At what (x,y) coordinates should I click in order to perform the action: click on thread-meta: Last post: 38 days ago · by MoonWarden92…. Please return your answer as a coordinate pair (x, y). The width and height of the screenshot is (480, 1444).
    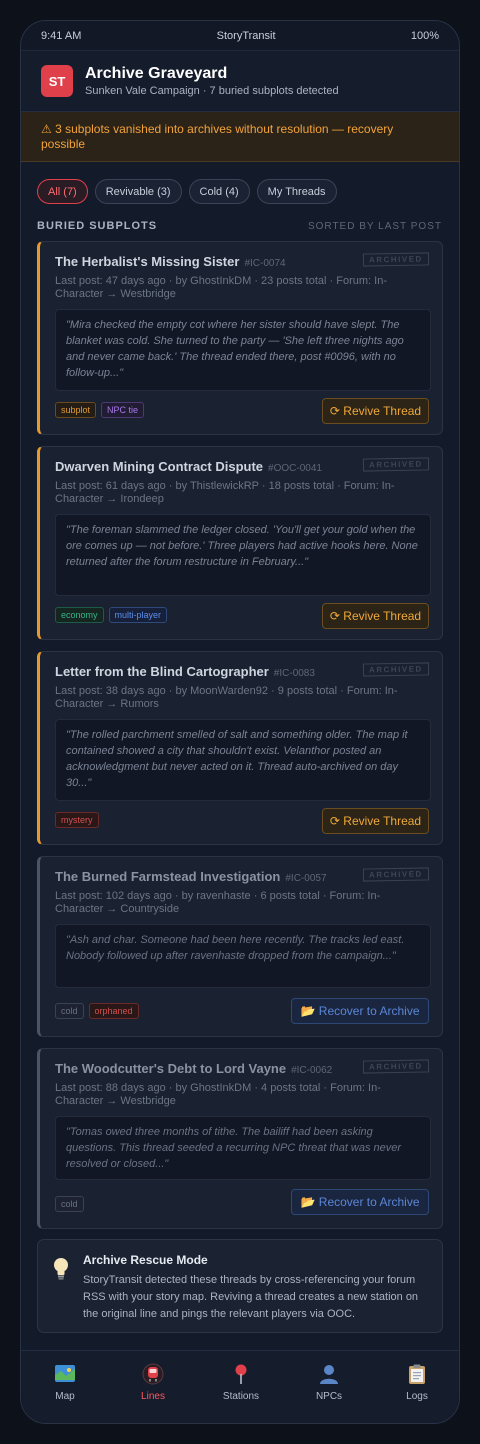
    Looking at the image, I should click on (226, 697).